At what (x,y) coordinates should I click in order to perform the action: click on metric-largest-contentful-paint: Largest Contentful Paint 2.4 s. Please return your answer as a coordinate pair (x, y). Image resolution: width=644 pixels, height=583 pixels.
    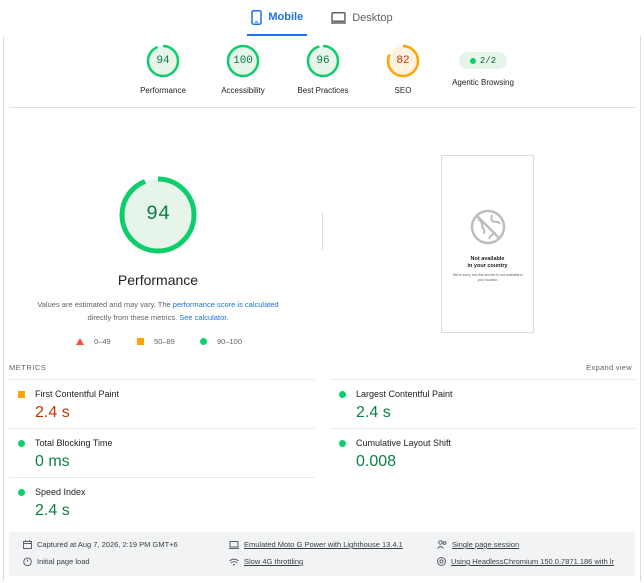
    Looking at the image, I should click on (483, 402).